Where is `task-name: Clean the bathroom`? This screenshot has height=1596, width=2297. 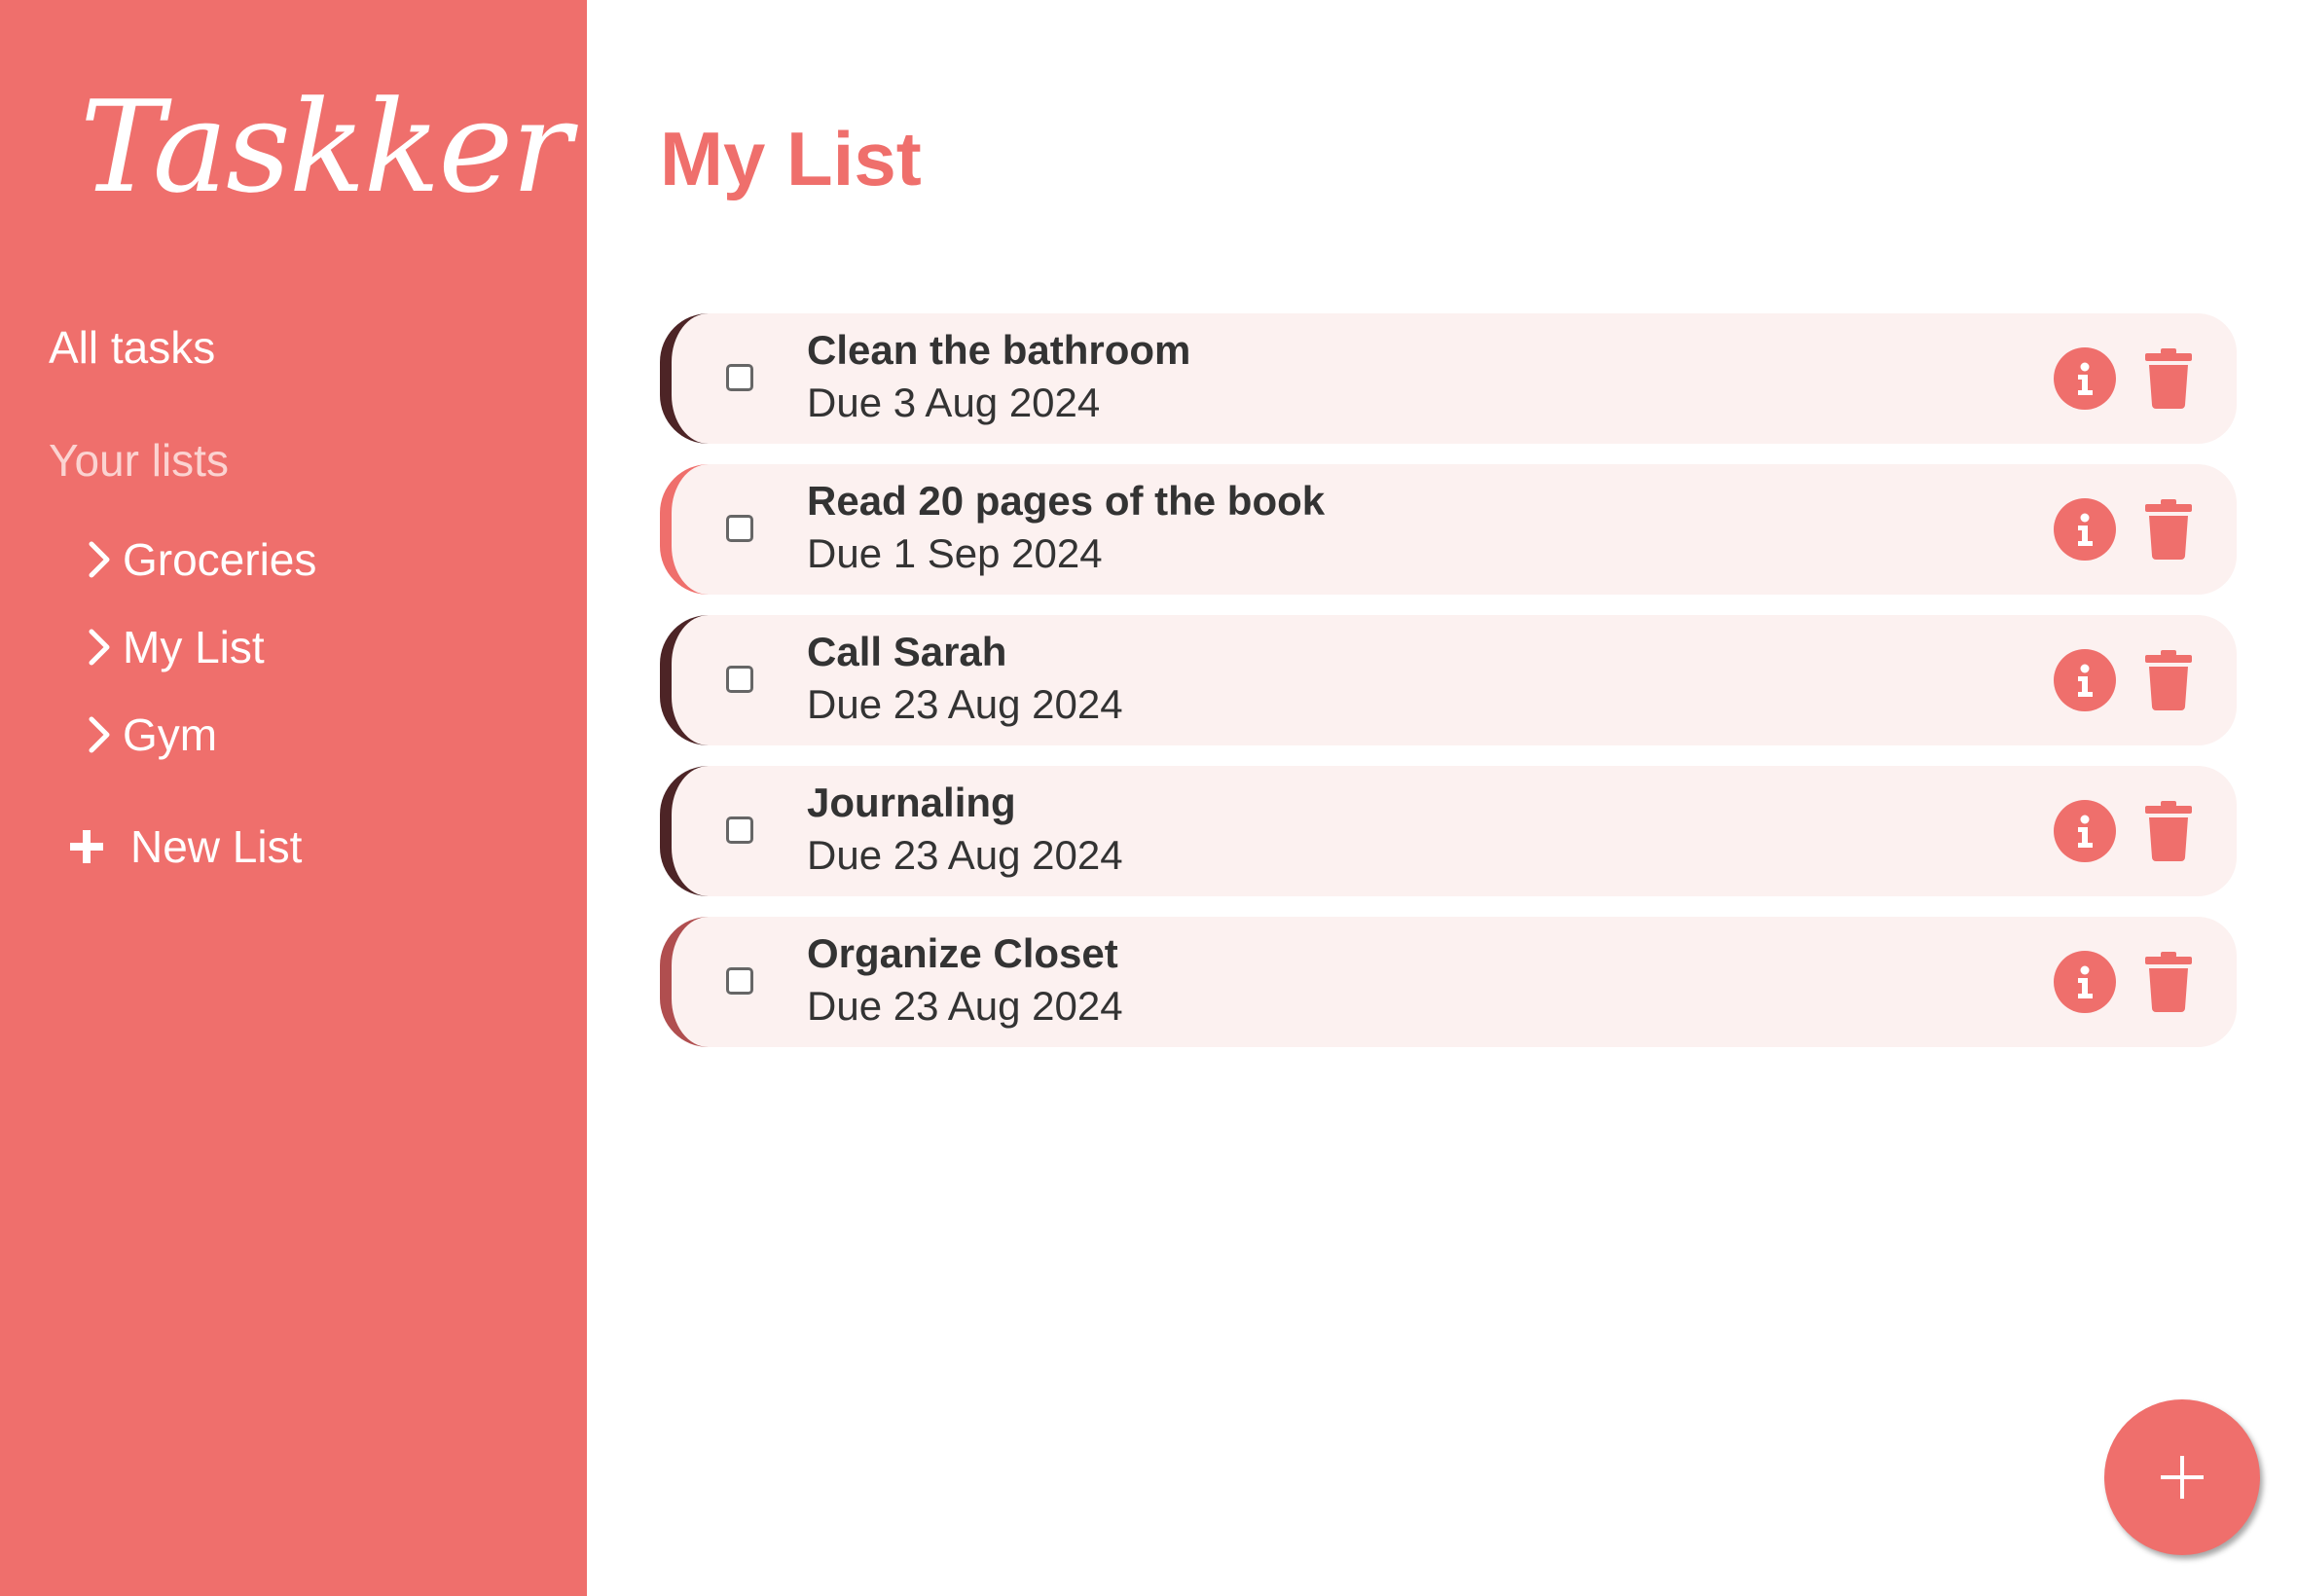
task-name: Clean the bathroom is located at coordinates (999, 350).